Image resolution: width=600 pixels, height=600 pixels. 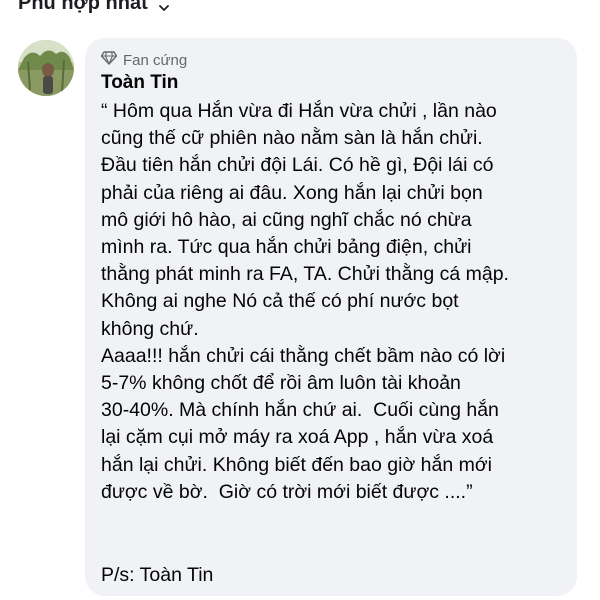 I want to click on comment-signature: P/s: Toàn Tin, so click(x=157, y=575).